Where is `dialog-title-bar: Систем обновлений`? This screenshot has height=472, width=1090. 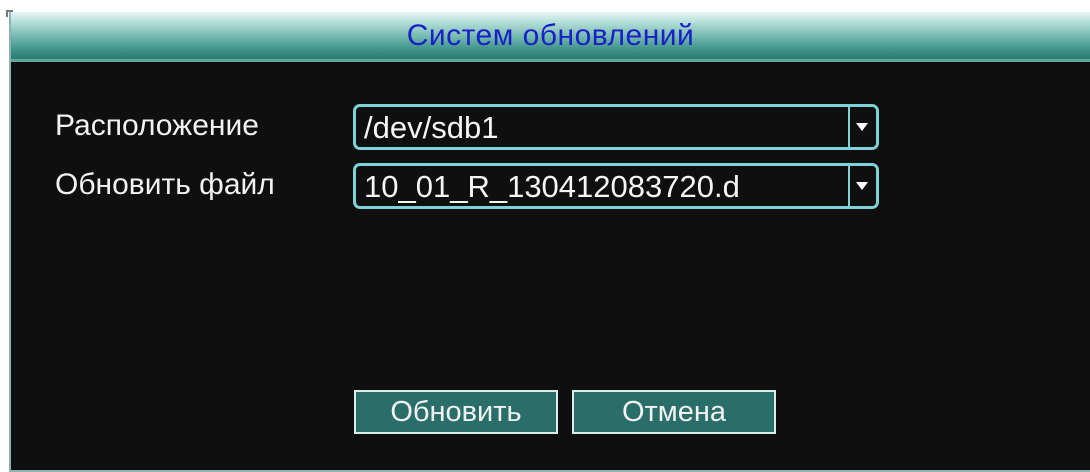 dialog-title-bar: Систем обновлений is located at coordinates (550, 37).